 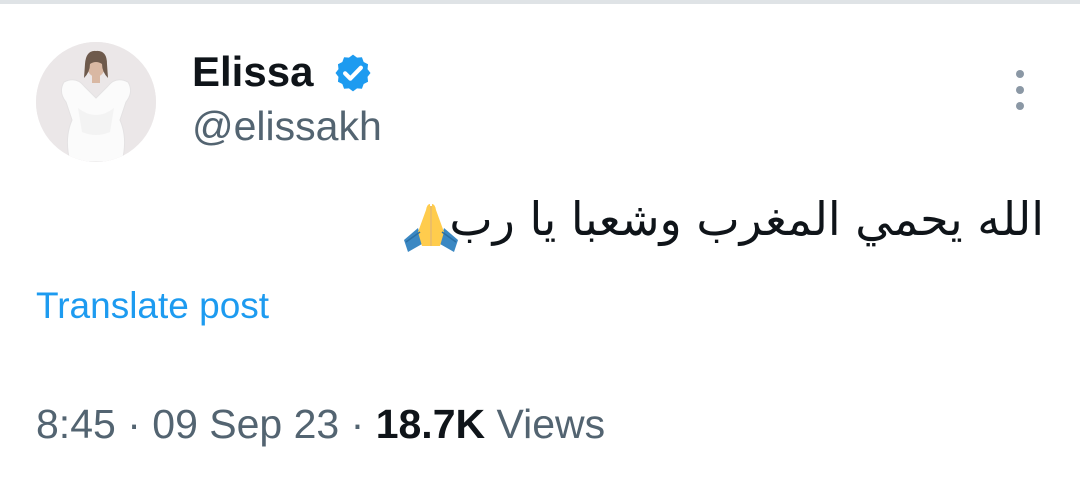 What do you see at coordinates (287, 126) in the screenshot?
I see `author-handle: @elissakh` at bounding box center [287, 126].